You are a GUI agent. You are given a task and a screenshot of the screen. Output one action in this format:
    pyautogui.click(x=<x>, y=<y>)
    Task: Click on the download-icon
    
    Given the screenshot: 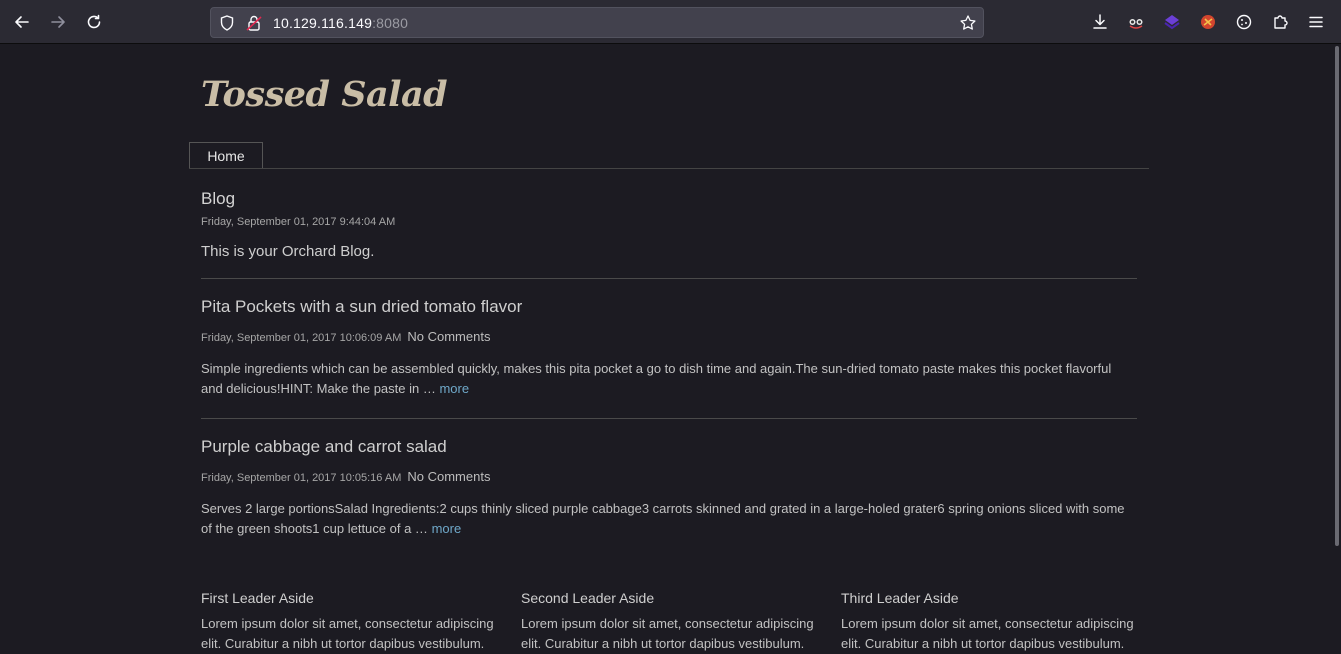 What is the action you would take?
    pyautogui.click(x=1100, y=22)
    